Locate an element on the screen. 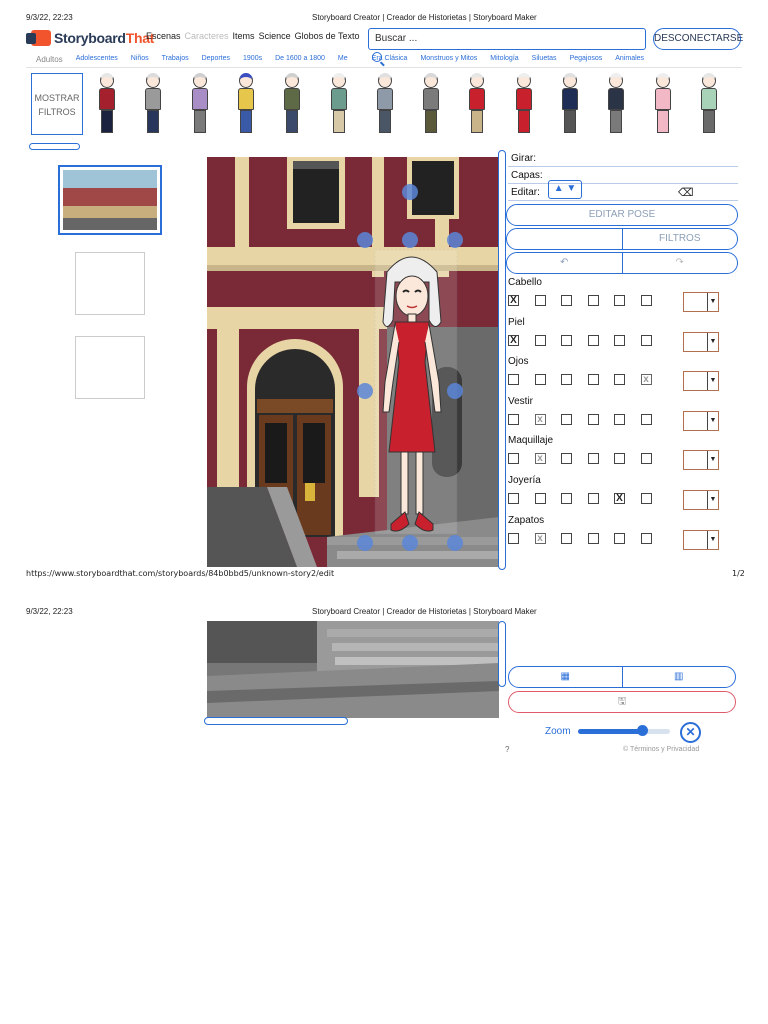  rotate-slider is located at coordinates (623, 166).